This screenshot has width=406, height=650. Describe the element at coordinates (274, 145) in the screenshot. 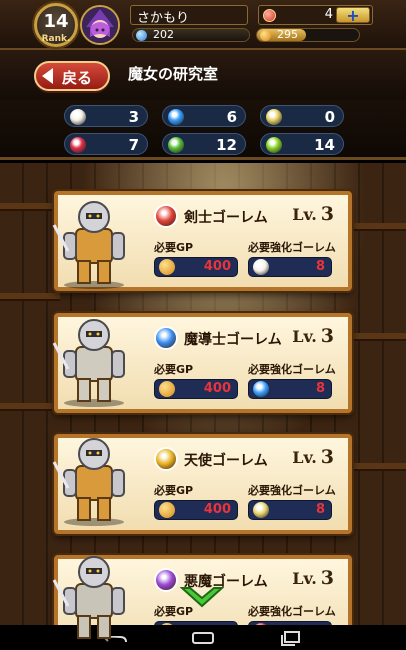

I see `lime-chick-icon` at that location.